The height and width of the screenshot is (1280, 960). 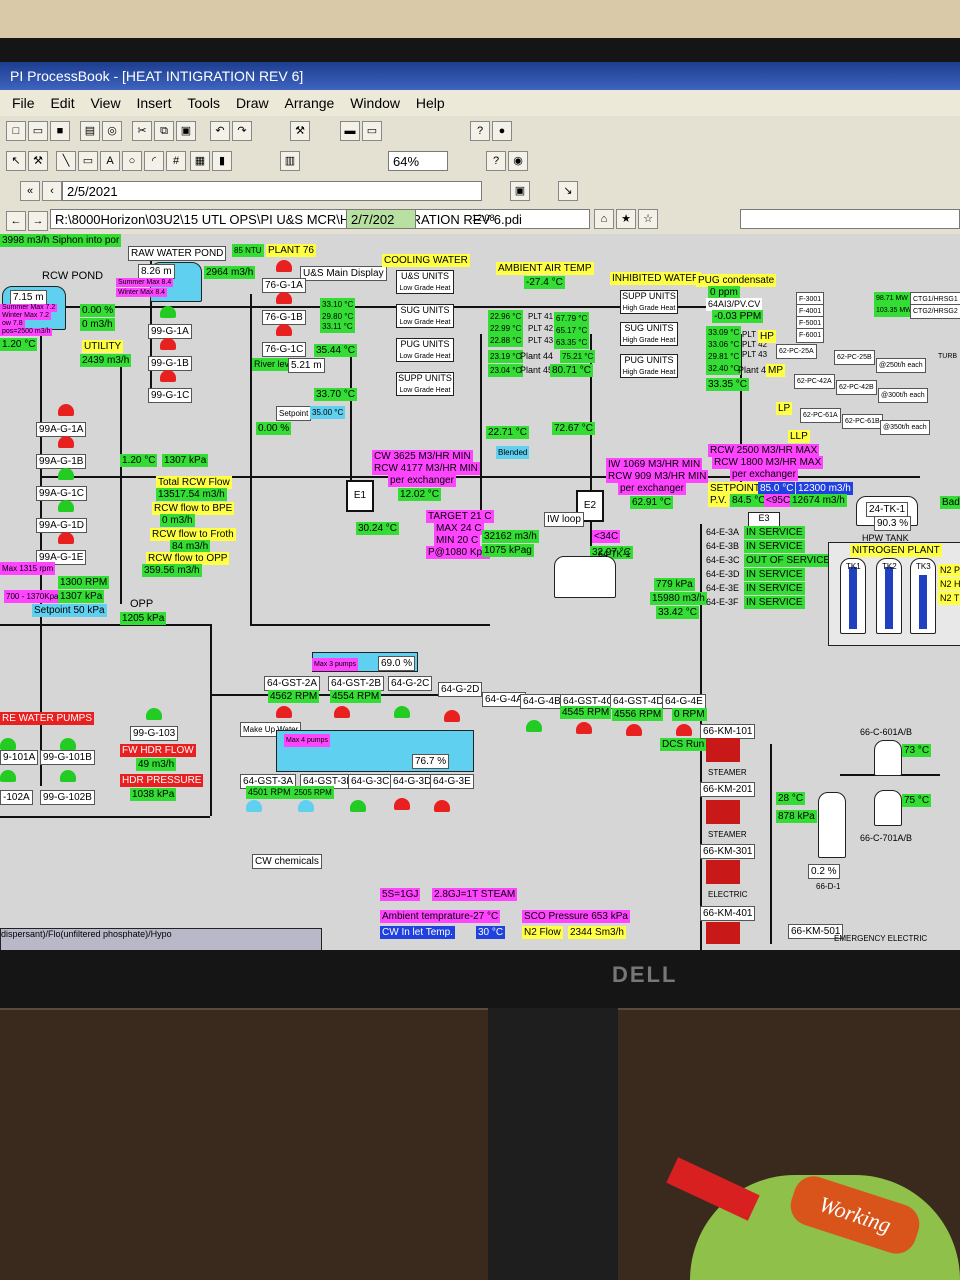 I want to click on pump-76-g-1a-icon, so click(x=284, y=266).